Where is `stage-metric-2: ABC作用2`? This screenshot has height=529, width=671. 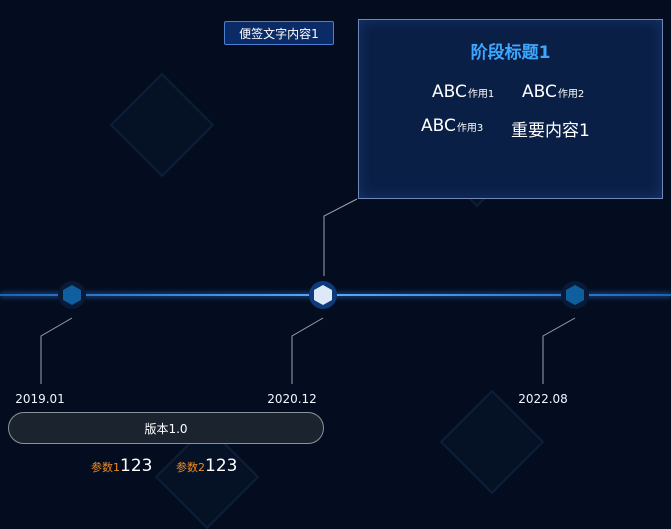
stage-metric-2: ABC作用2 is located at coordinates (553, 92).